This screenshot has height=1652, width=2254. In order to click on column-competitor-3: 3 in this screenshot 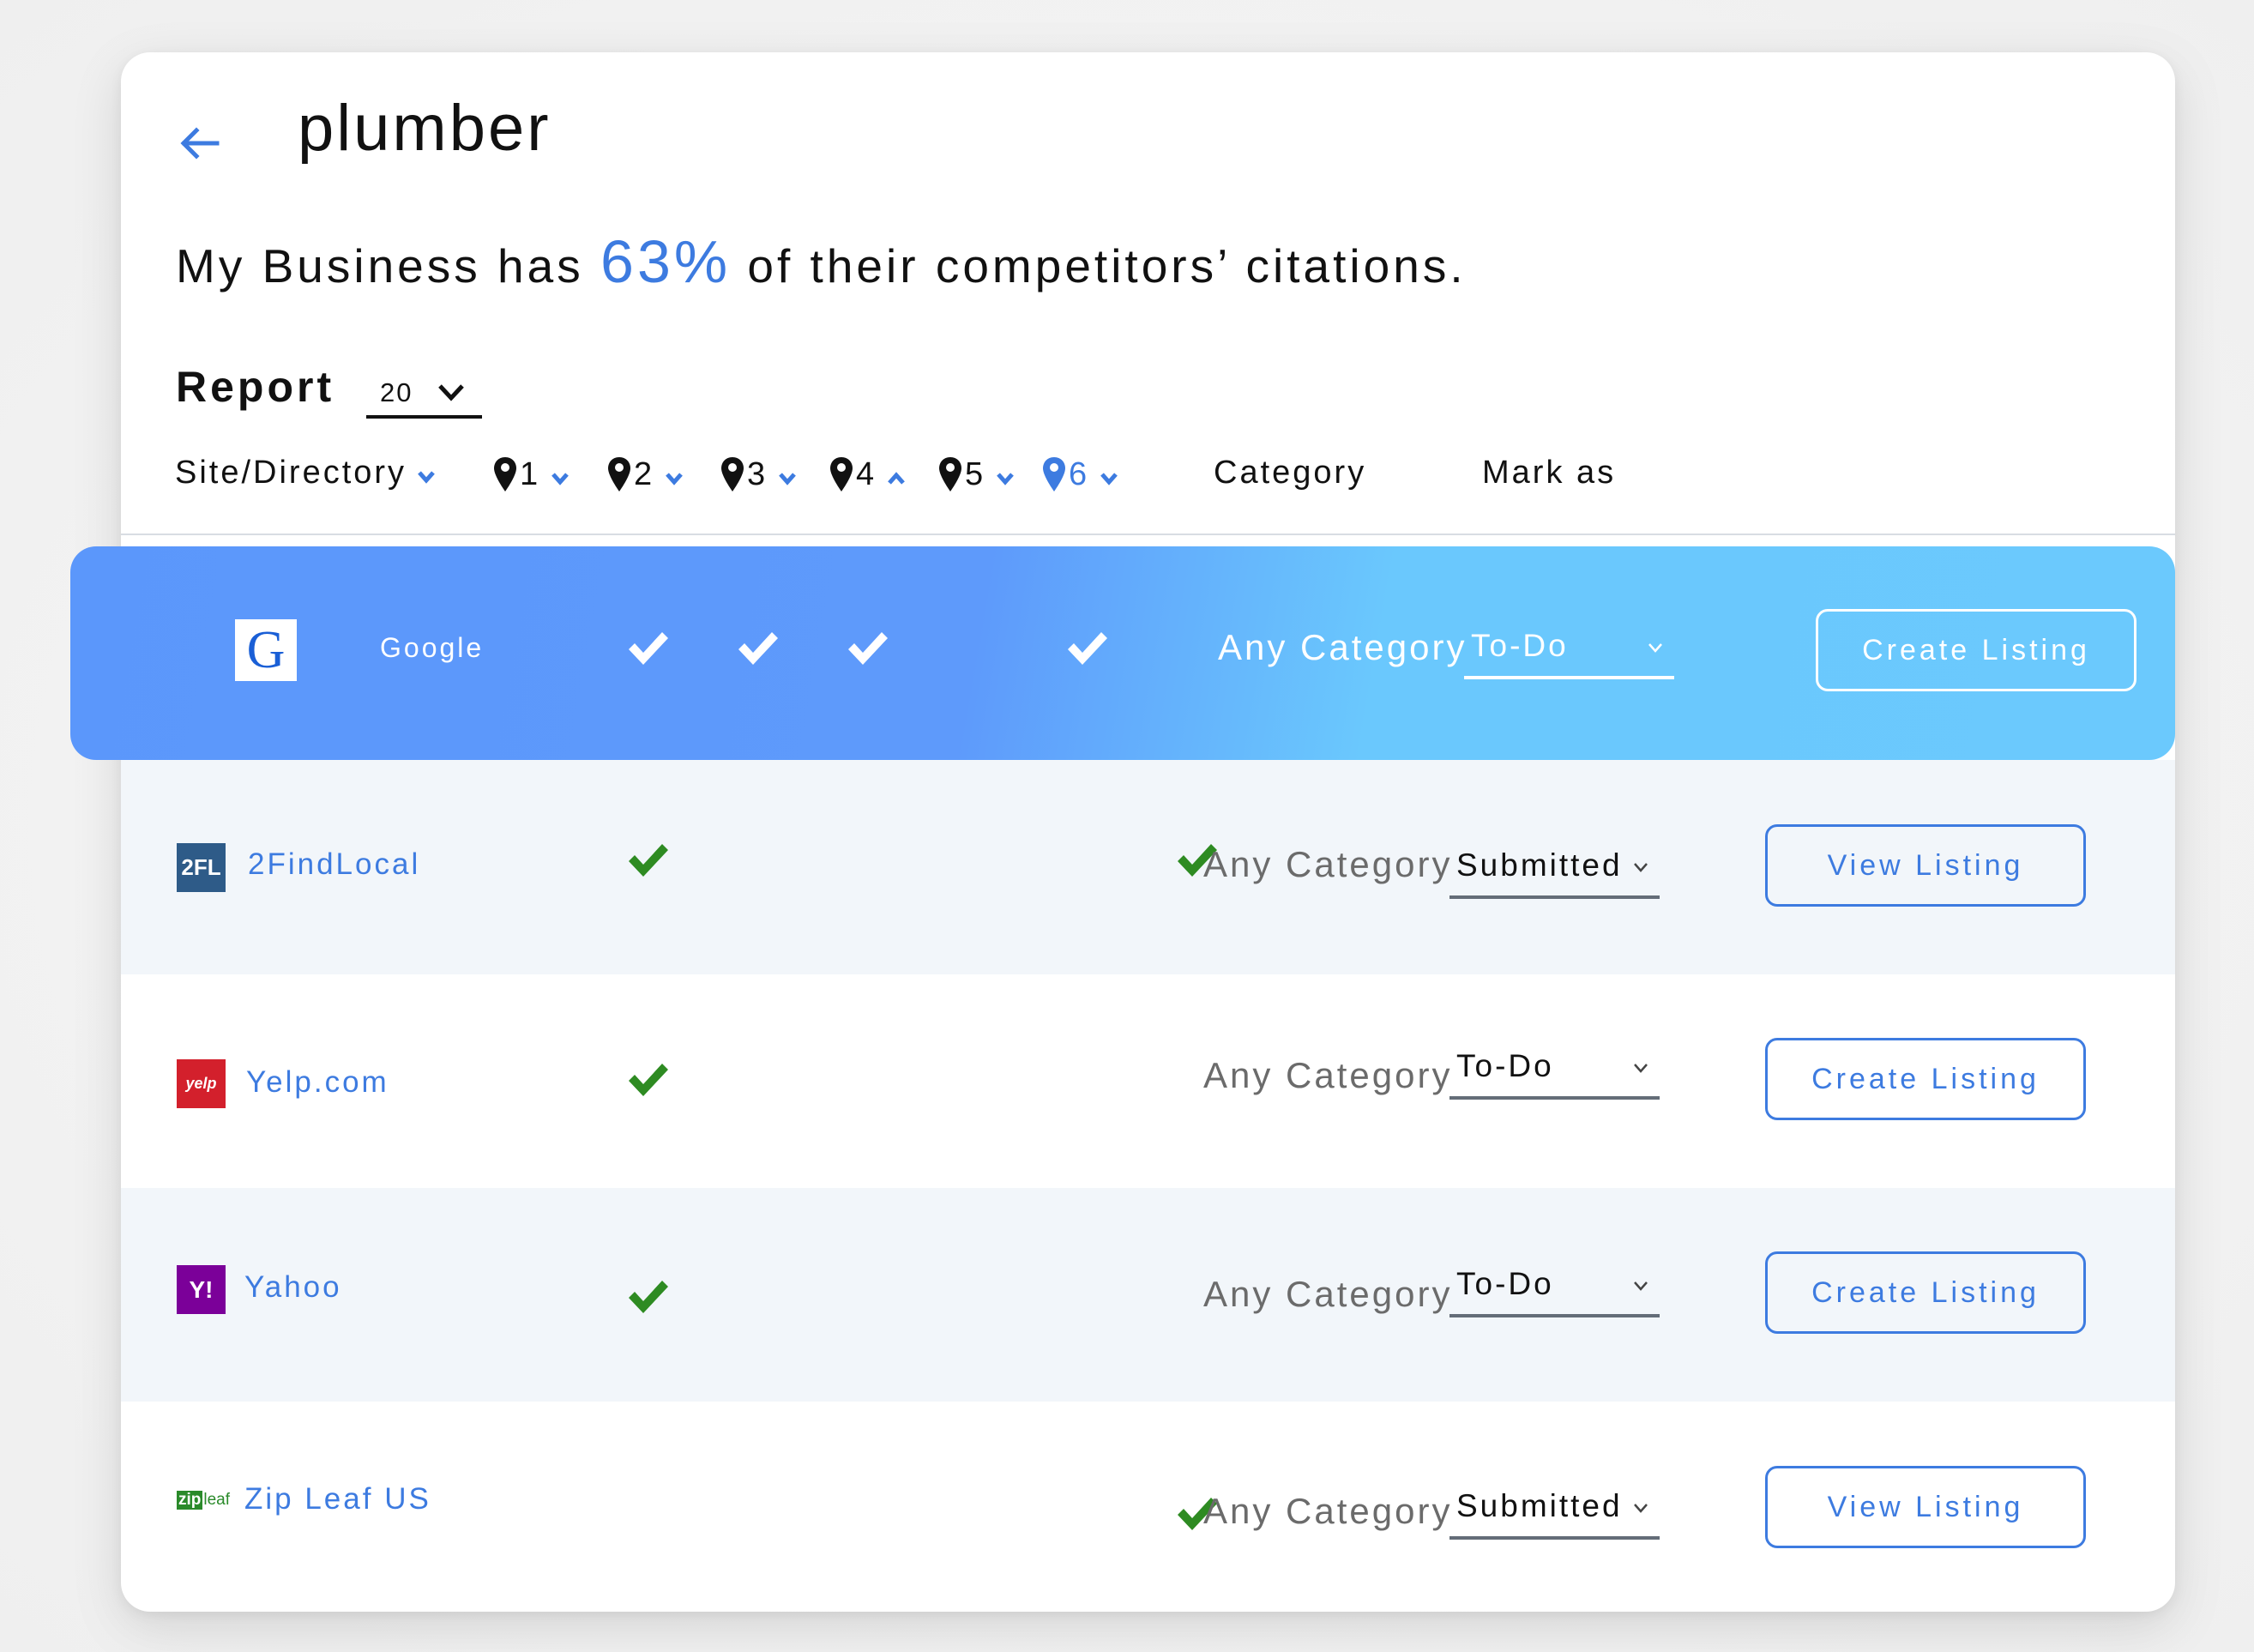, I will do `click(759, 474)`.